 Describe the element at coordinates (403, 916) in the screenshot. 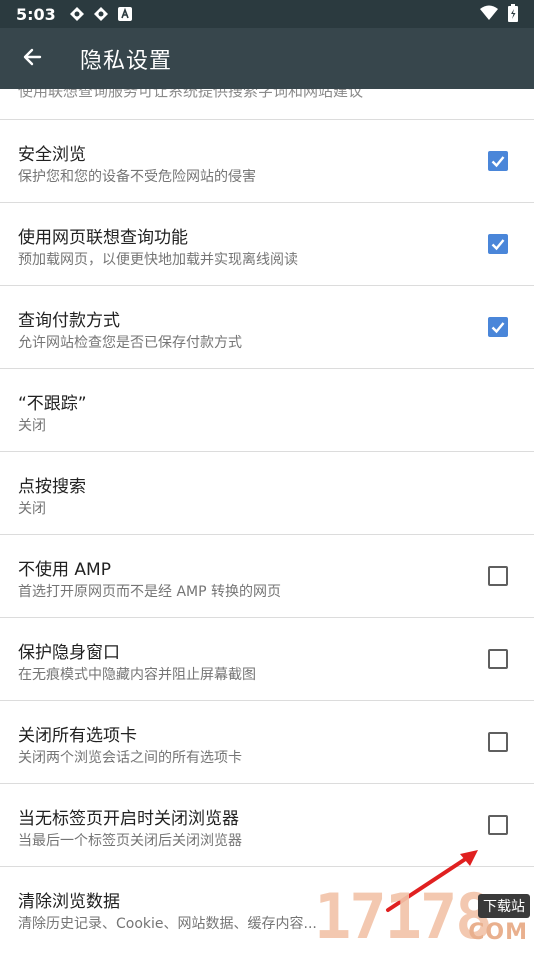

I see `watermark-text: 17178` at that location.